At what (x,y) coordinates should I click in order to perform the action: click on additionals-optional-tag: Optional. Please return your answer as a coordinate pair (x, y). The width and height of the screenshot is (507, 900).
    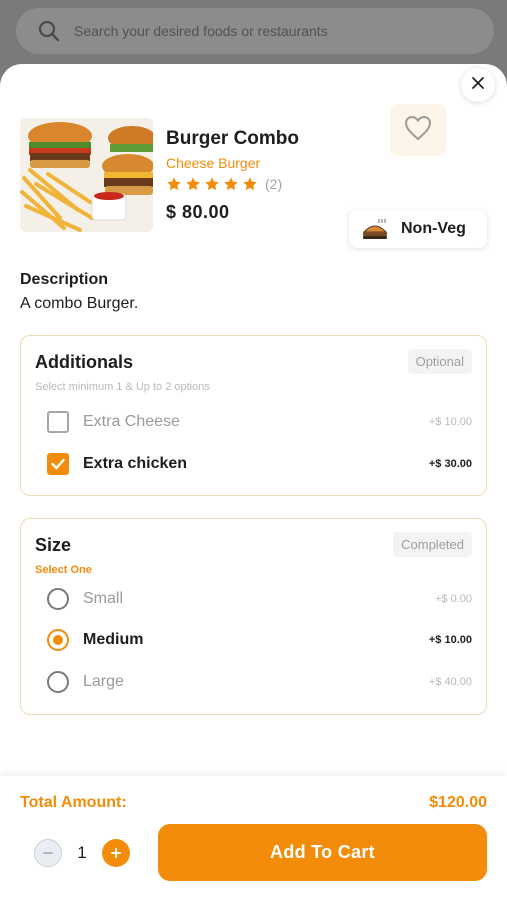
    Looking at the image, I should click on (439, 361).